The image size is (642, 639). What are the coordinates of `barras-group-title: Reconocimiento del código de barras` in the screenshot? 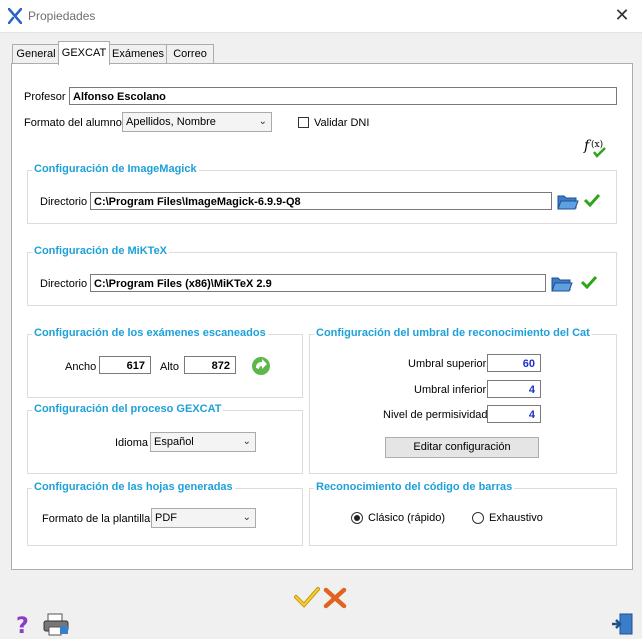 It's located at (414, 487).